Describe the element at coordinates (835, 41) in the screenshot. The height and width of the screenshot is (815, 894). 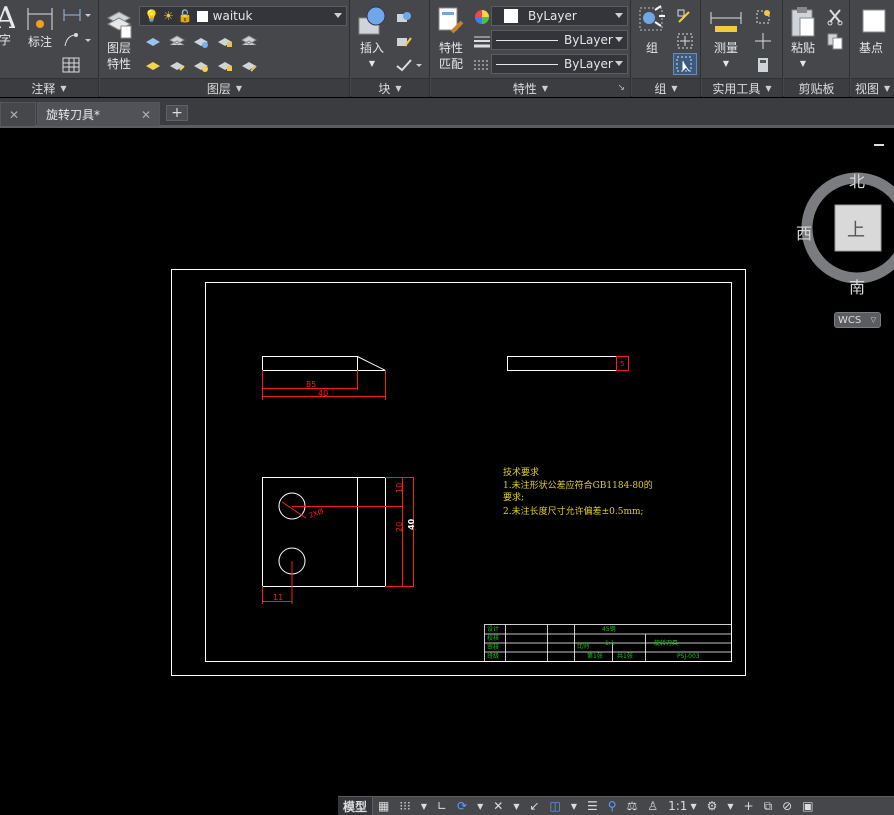
I see `copy-icon` at that location.